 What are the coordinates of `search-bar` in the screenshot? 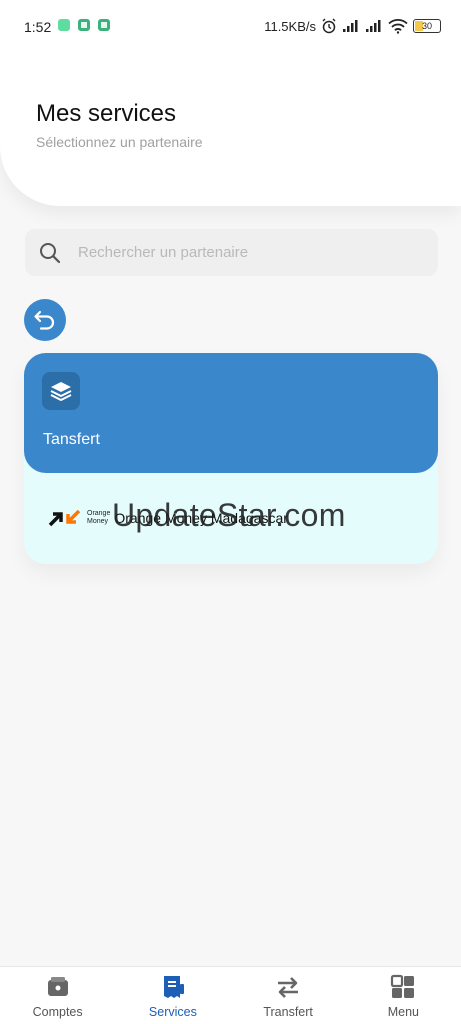 It's located at (231, 252).